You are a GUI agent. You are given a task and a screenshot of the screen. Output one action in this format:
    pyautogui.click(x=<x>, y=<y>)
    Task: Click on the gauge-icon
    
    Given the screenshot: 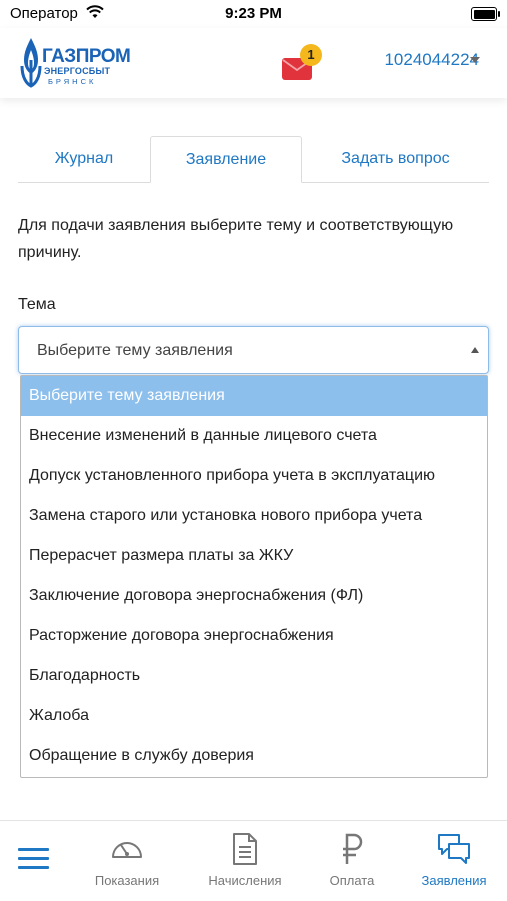 What is the action you would take?
    pyautogui.click(x=127, y=850)
    